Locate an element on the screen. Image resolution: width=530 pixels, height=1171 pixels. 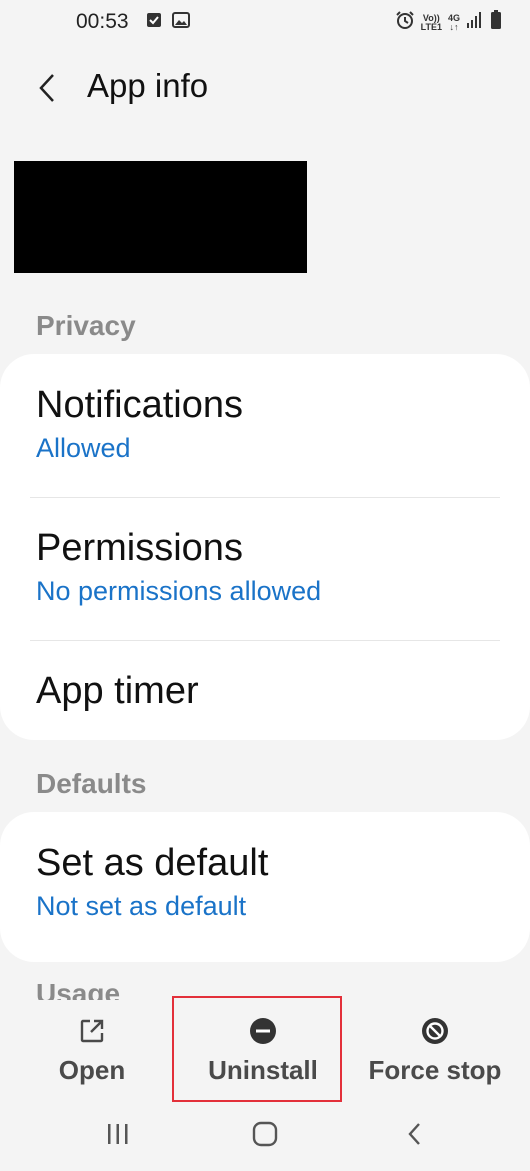
notifications-item: Notifications Allowed is located at coordinates (268, 424).